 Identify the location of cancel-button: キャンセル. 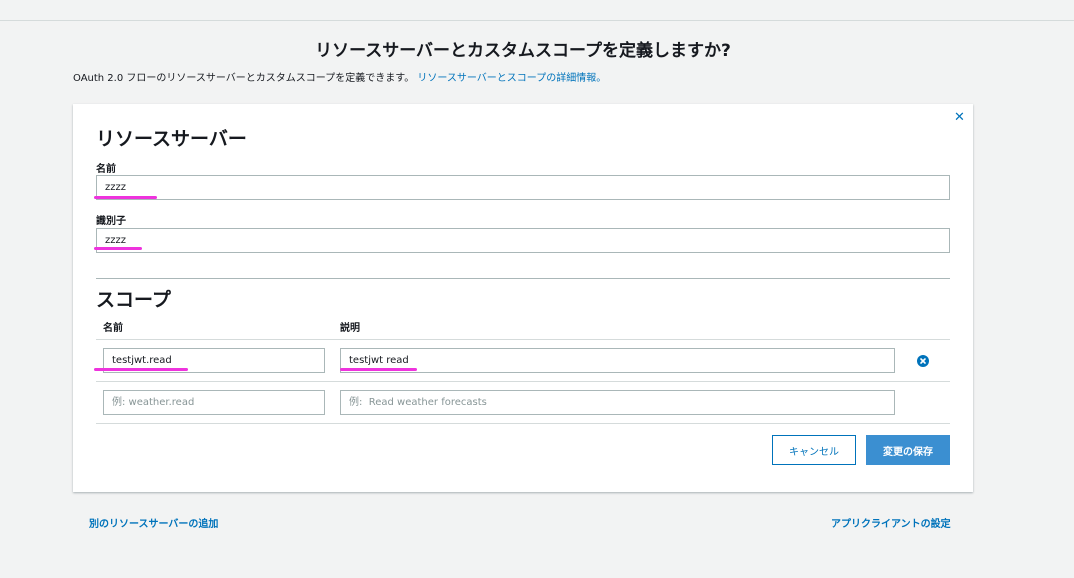
(814, 450).